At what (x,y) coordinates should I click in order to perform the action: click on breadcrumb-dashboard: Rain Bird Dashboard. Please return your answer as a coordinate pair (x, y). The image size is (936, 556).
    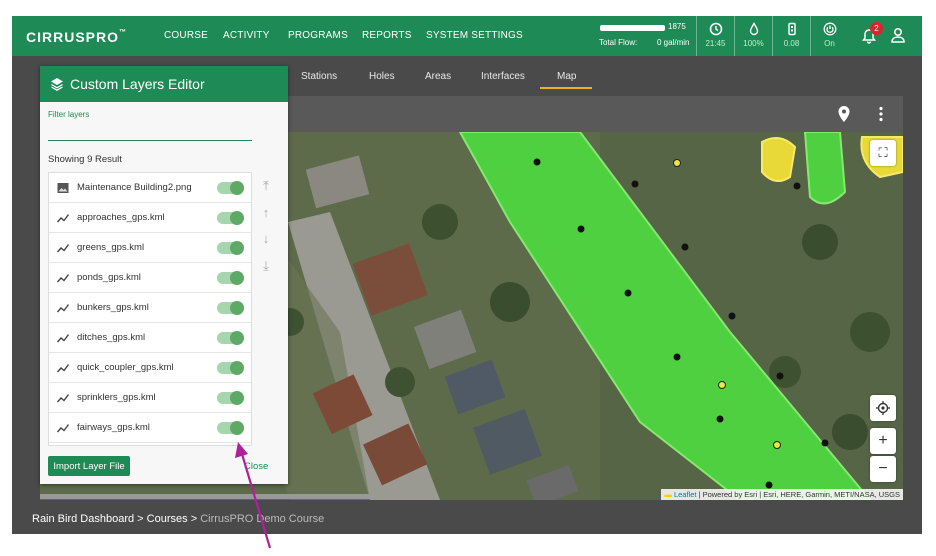
    Looking at the image, I should click on (83, 519).